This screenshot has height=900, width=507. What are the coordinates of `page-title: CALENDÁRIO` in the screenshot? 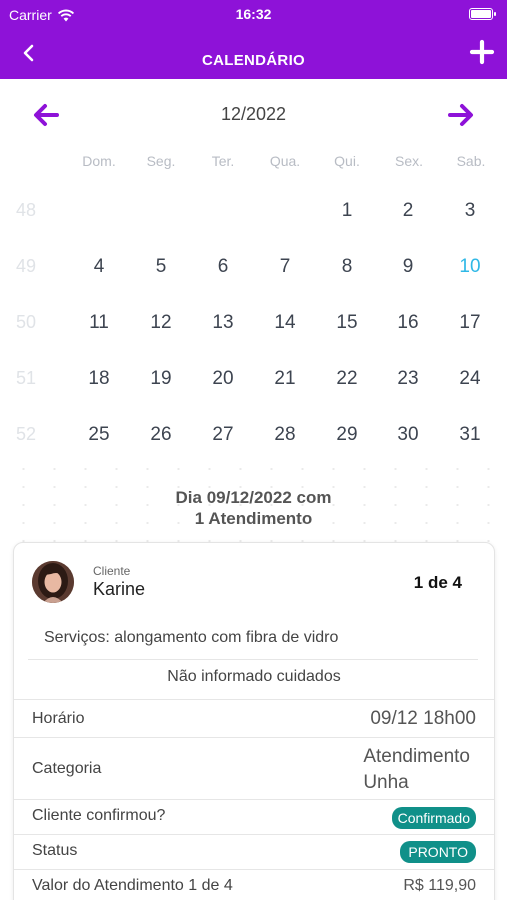 It's located at (253, 60).